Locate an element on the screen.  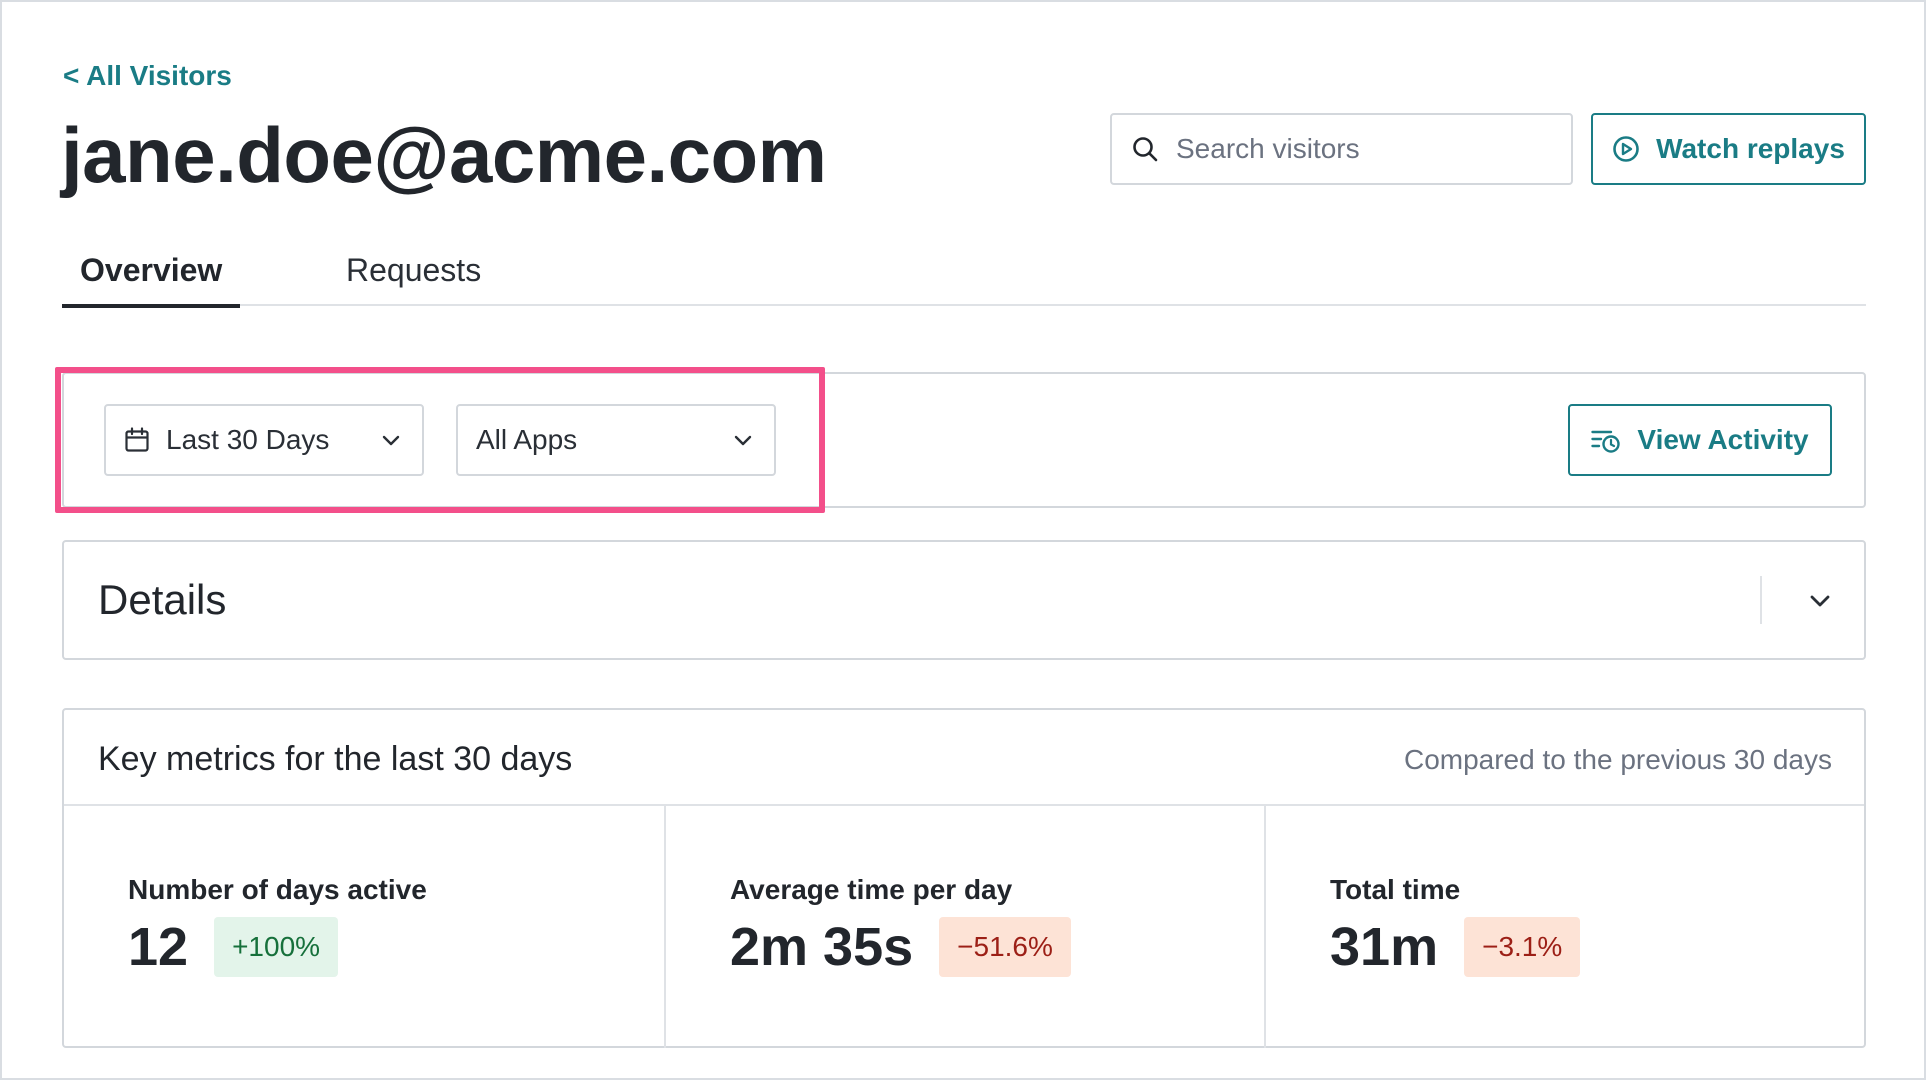
details-expand-toggle is located at coordinates (1820, 601).